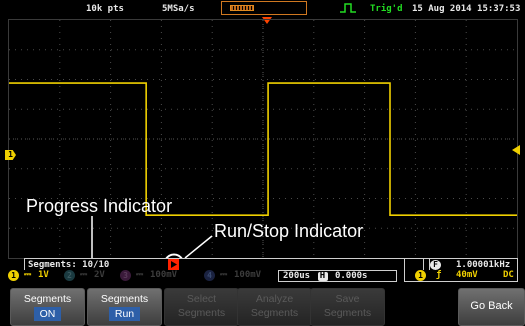 This screenshot has height=326, width=525. Describe the element at coordinates (173, 264) in the screenshot. I see `run-stop-indicator-icon` at that location.